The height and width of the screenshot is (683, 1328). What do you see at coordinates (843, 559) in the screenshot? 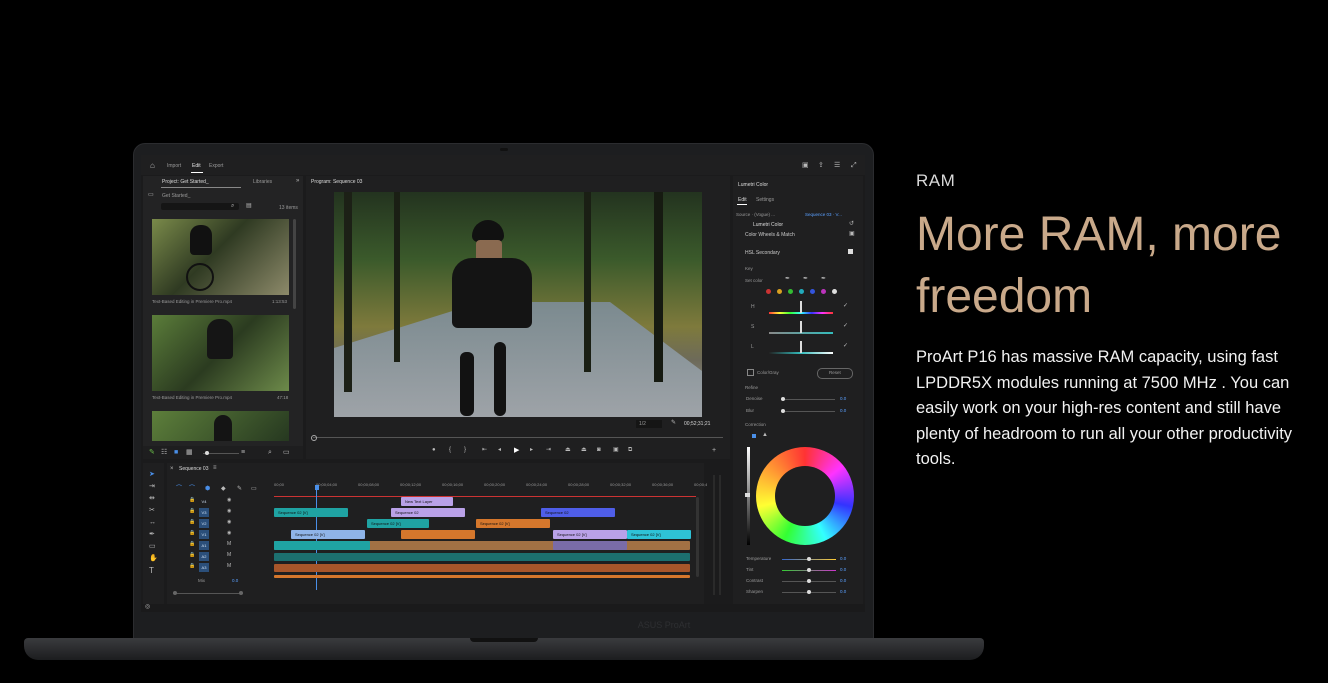
I see `temperature-value: 0.0` at bounding box center [843, 559].